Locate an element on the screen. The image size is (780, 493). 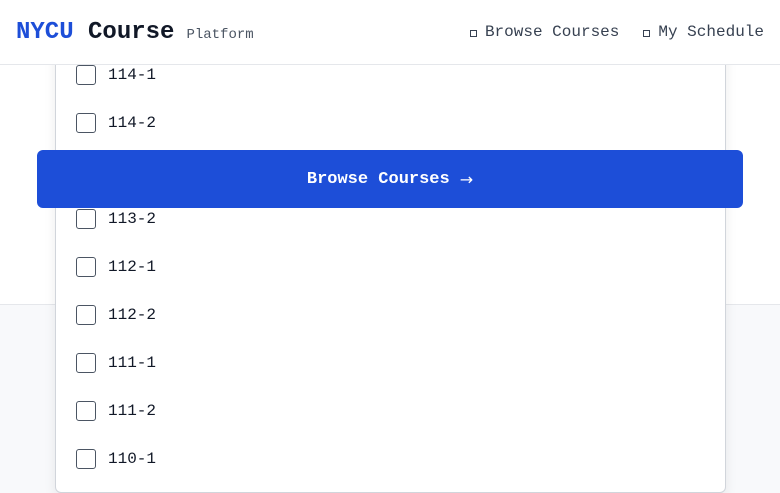
semester-option: 111-1 is located at coordinates (116, 363).